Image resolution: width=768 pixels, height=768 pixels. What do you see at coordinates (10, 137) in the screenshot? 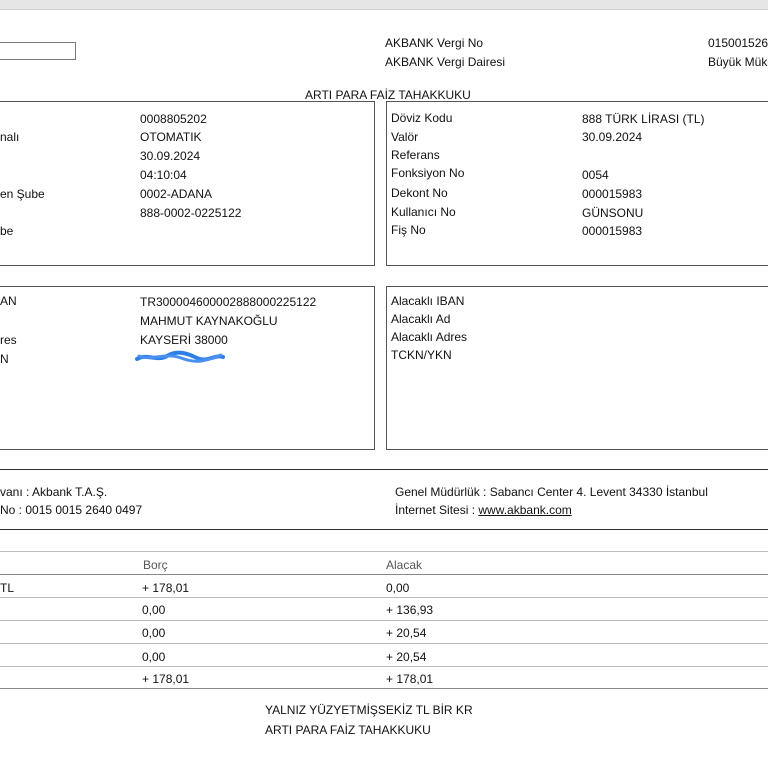
I see `field-label: nalı` at bounding box center [10, 137].